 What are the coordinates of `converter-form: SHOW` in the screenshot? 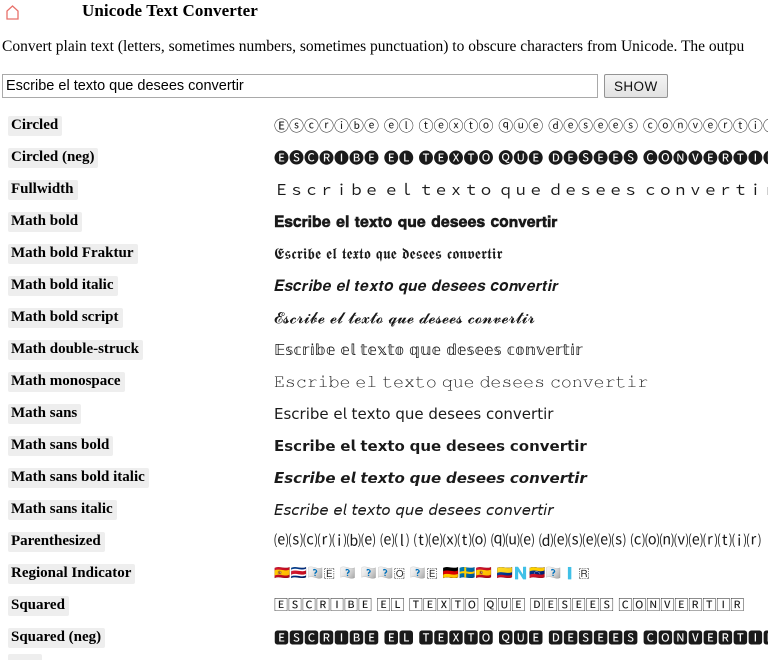 It's located at (335, 86).